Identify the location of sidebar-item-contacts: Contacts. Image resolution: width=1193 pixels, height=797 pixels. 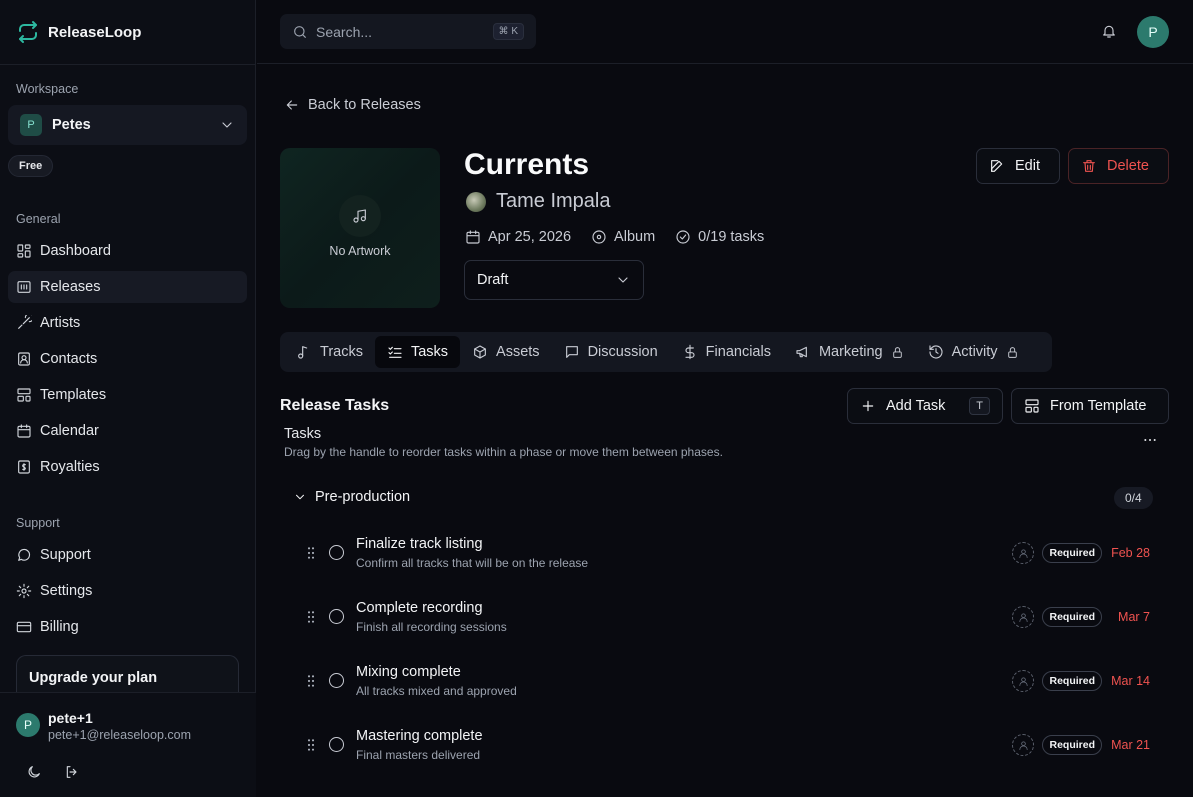
(127, 359).